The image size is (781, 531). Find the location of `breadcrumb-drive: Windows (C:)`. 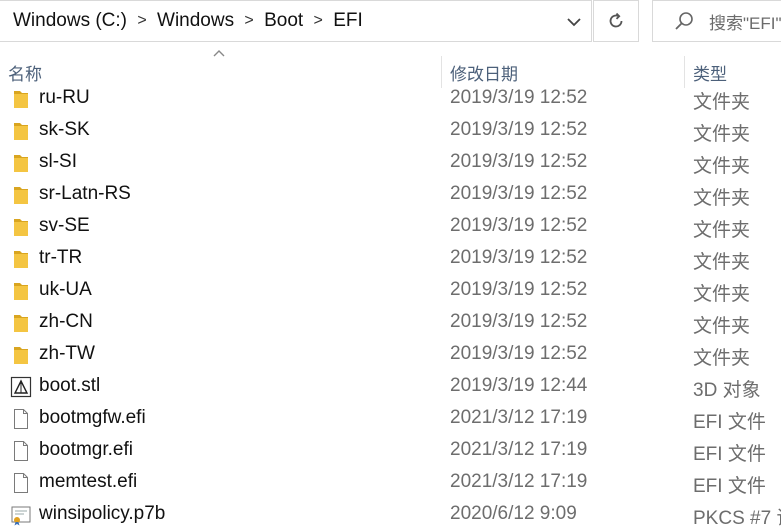

breadcrumb-drive: Windows (C:) is located at coordinates (70, 21).